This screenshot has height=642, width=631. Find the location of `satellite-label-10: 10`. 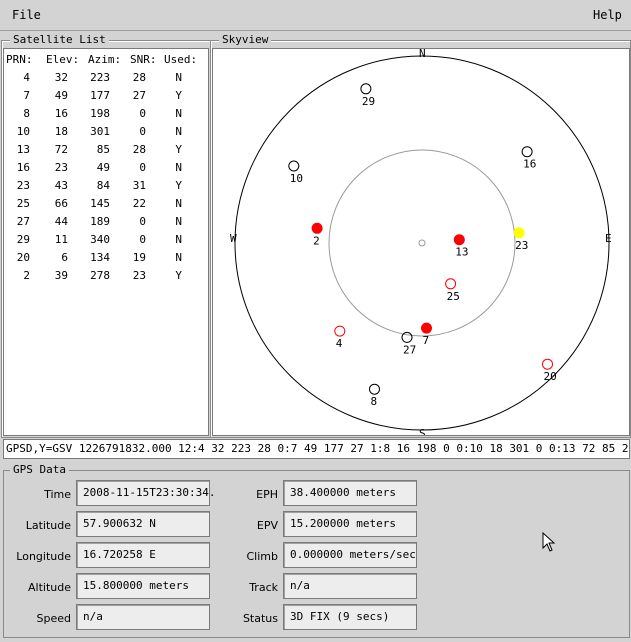

satellite-label-10: 10 is located at coordinates (296, 178).